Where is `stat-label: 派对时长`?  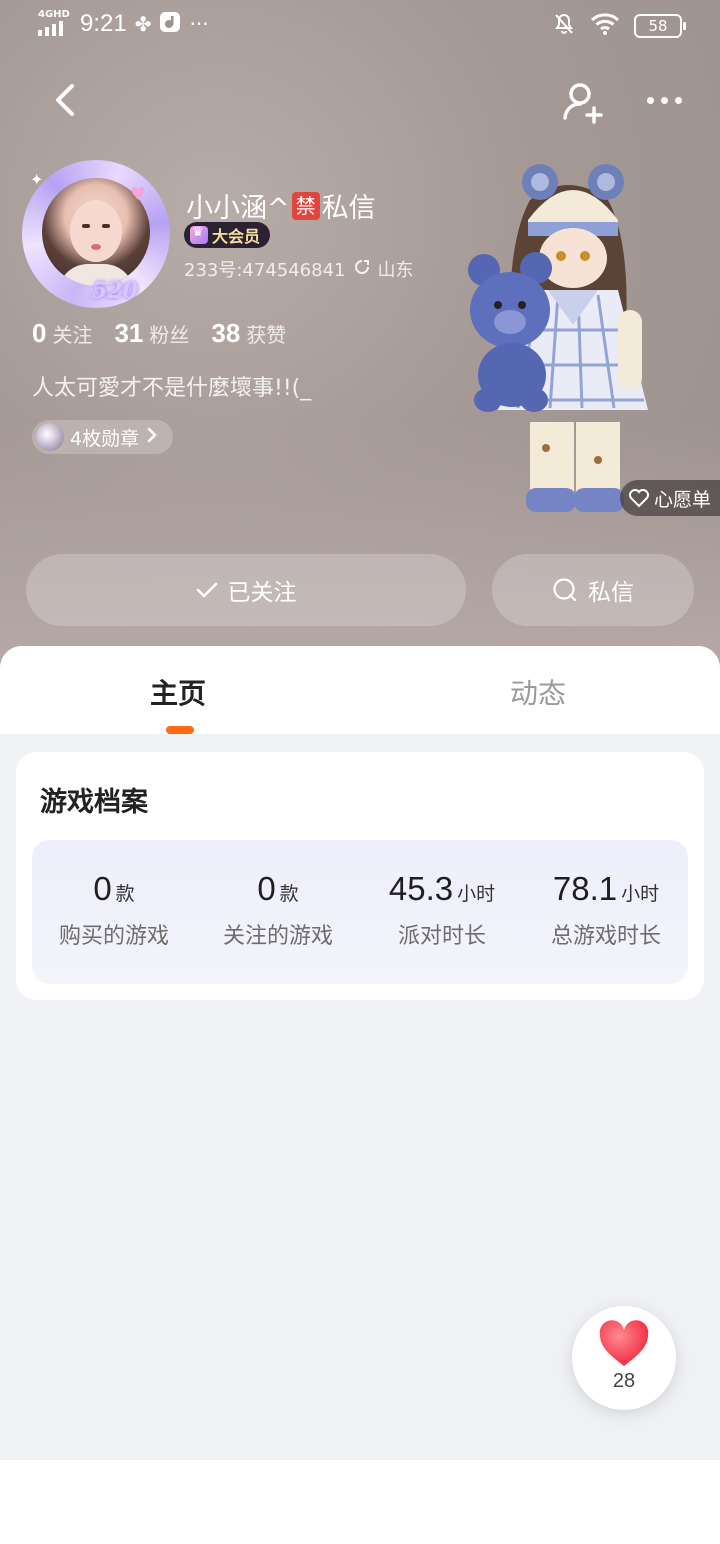 stat-label: 派对时长 is located at coordinates (441, 936).